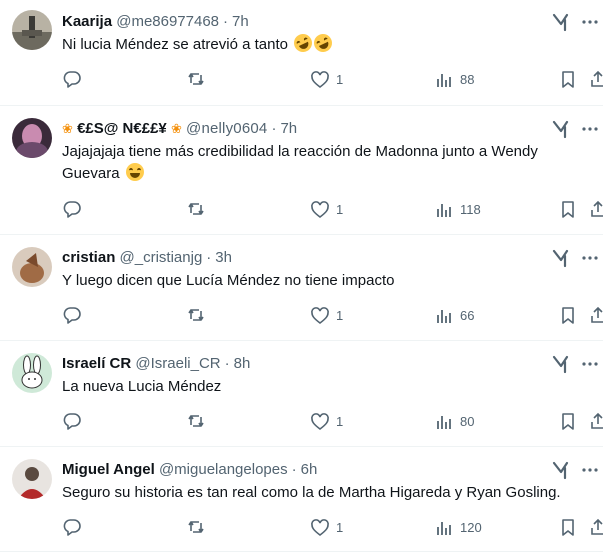 This screenshot has height=552, width=603. Describe the element at coordinates (223, 469) in the screenshot. I see `handle: @miguelangelopes` at that location.